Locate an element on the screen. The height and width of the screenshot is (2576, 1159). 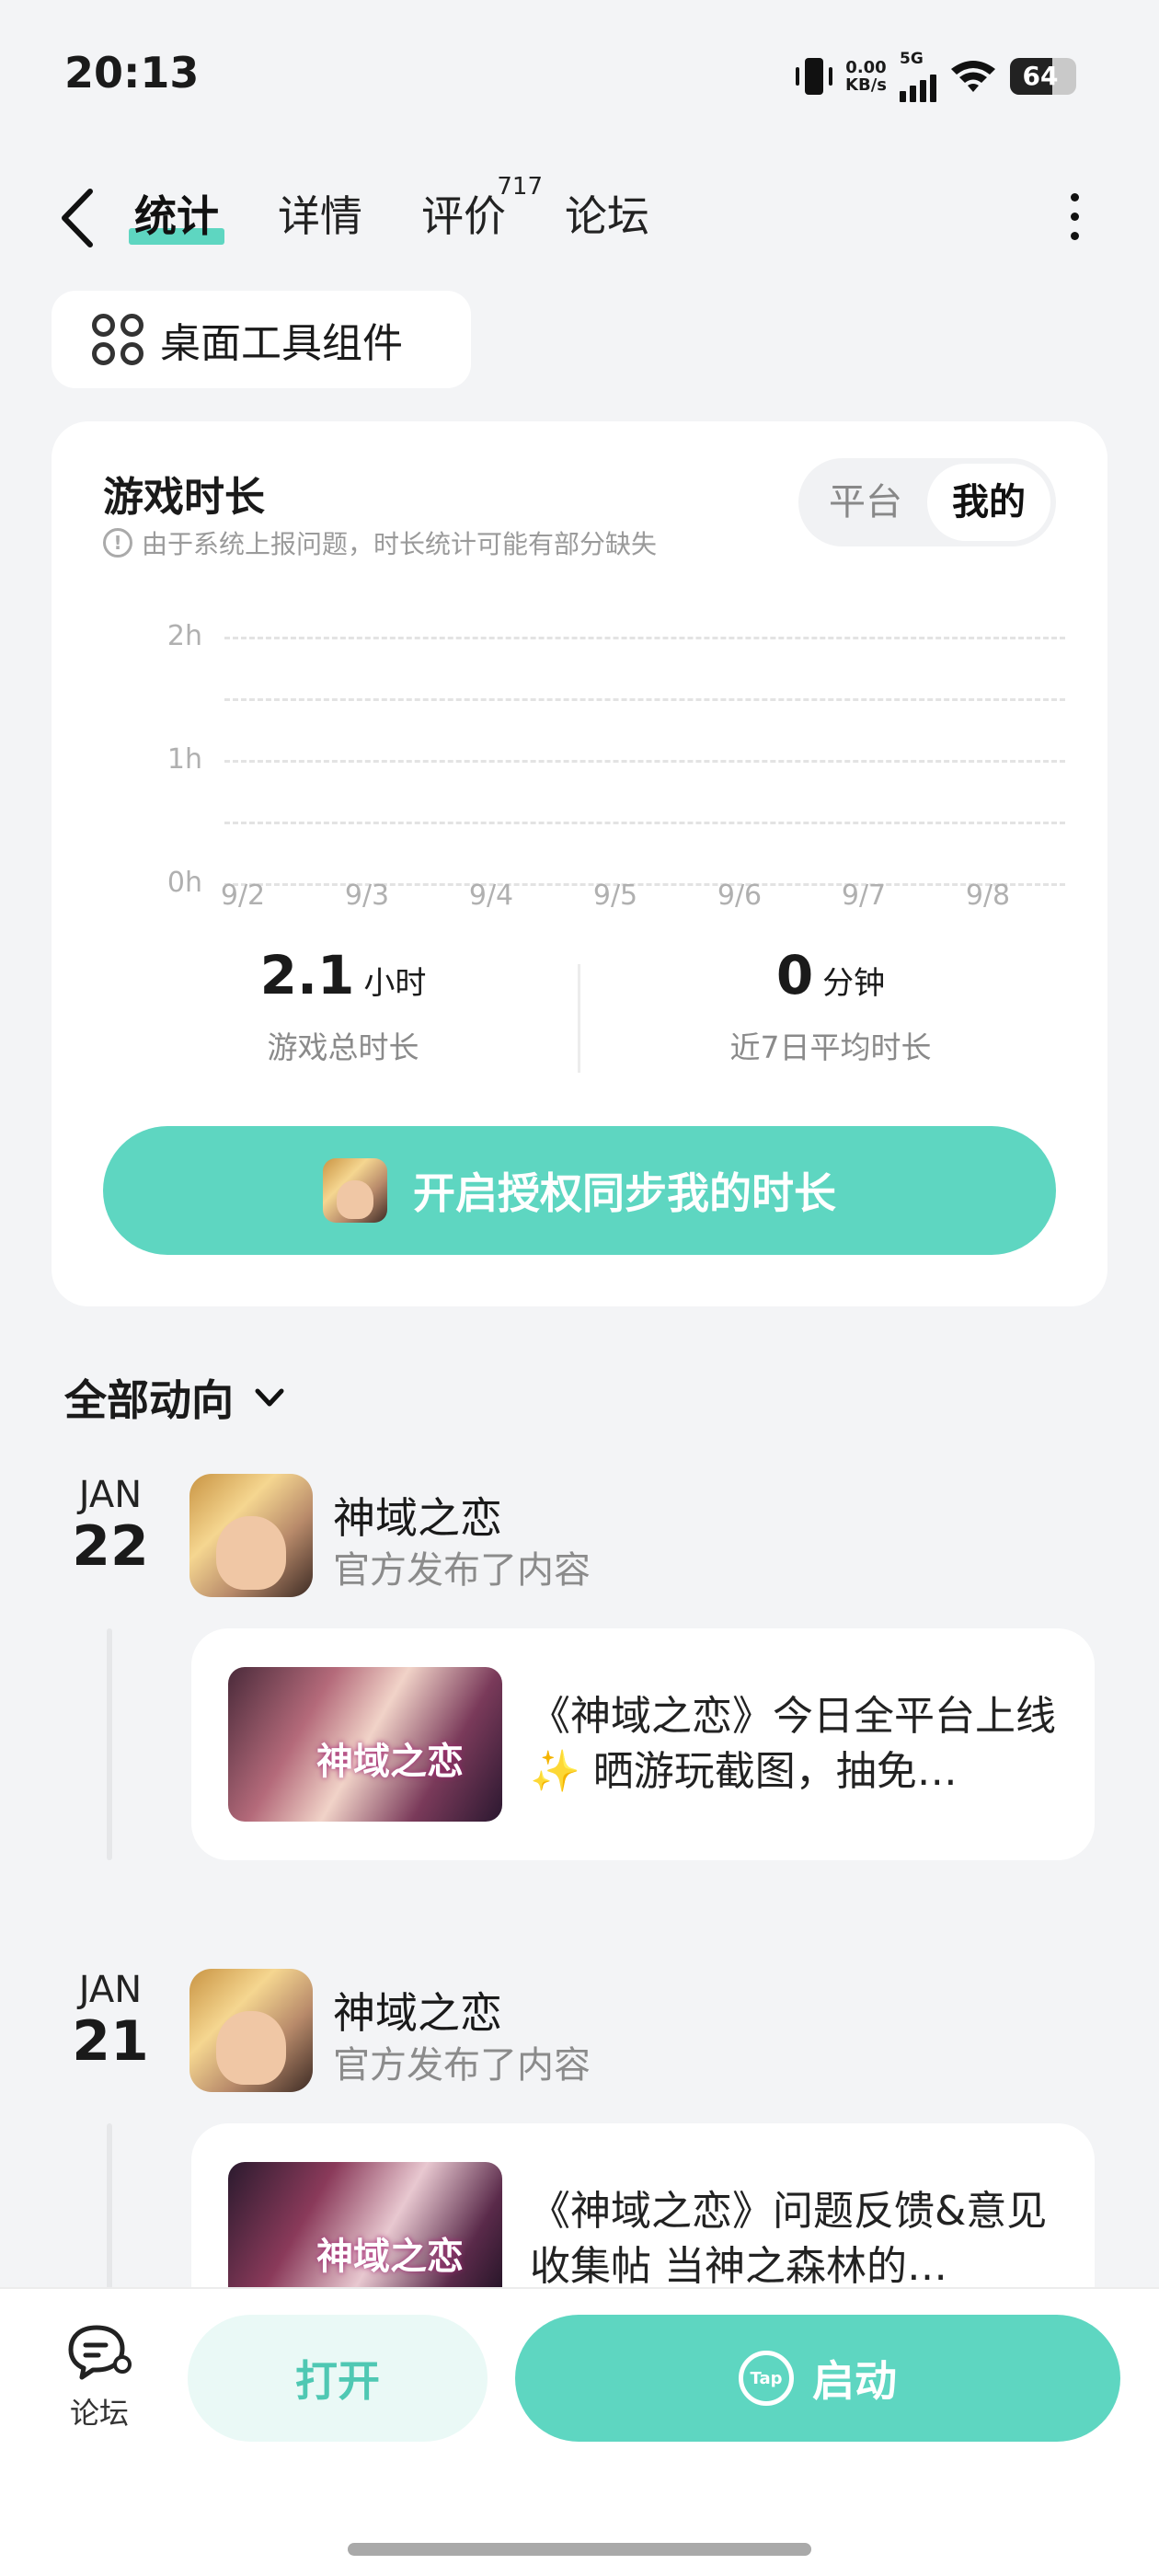
tab-stats: 统计 is located at coordinates (176, 216).